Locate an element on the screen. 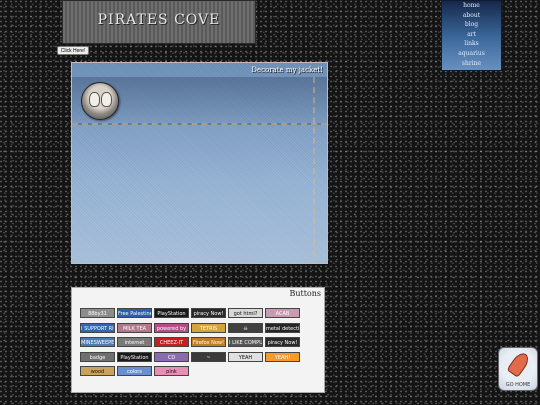 This screenshot has width=540, height=405. web-badge: metal detecting is located at coordinates (282, 327).